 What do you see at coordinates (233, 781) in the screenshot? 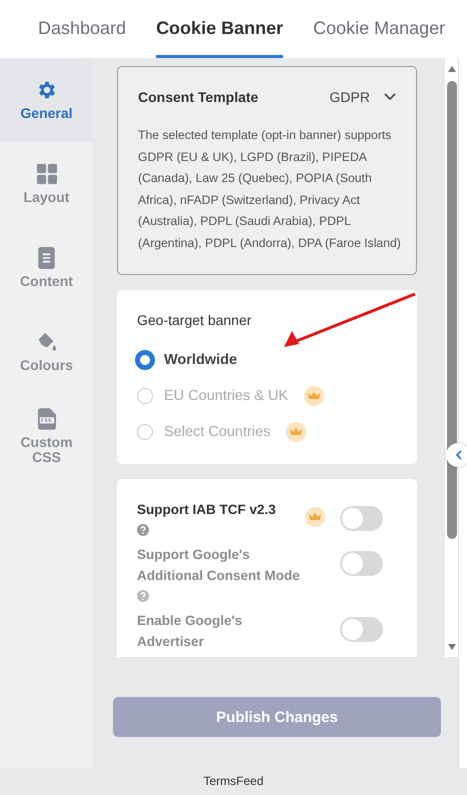
I see `footer-text: TermsFeed` at bounding box center [233, 781].